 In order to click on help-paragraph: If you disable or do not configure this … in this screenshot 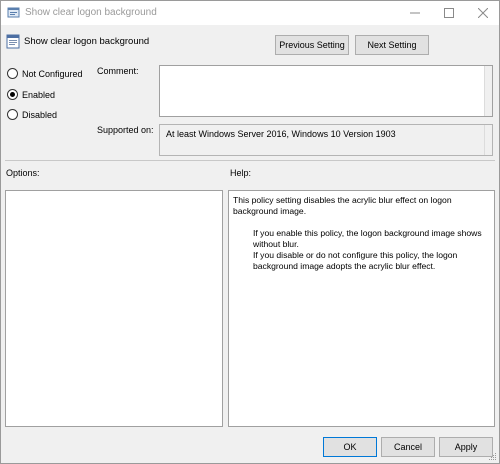, I will do `click(355, 260)`.